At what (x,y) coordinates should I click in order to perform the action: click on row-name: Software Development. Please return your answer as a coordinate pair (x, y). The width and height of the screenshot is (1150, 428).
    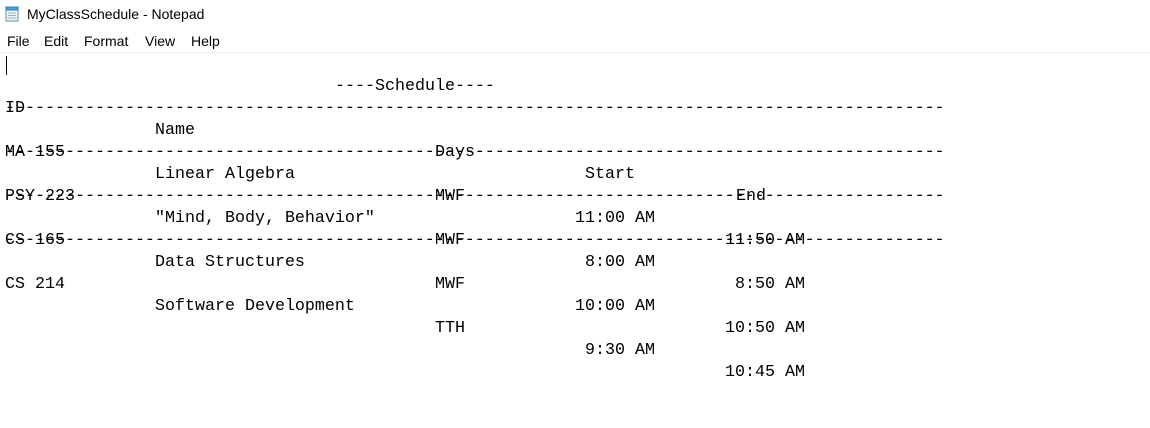
    Looking at the image, I should click on (255, 306).